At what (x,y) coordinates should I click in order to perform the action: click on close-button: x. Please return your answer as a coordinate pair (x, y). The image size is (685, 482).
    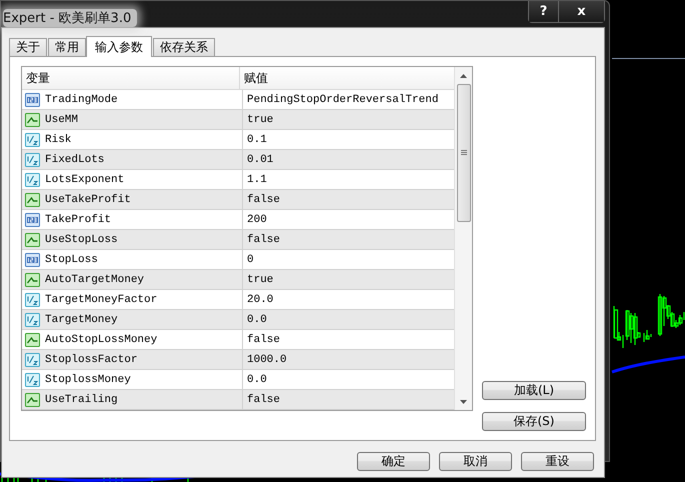
    Looking at the image, I should click on (581, 11).